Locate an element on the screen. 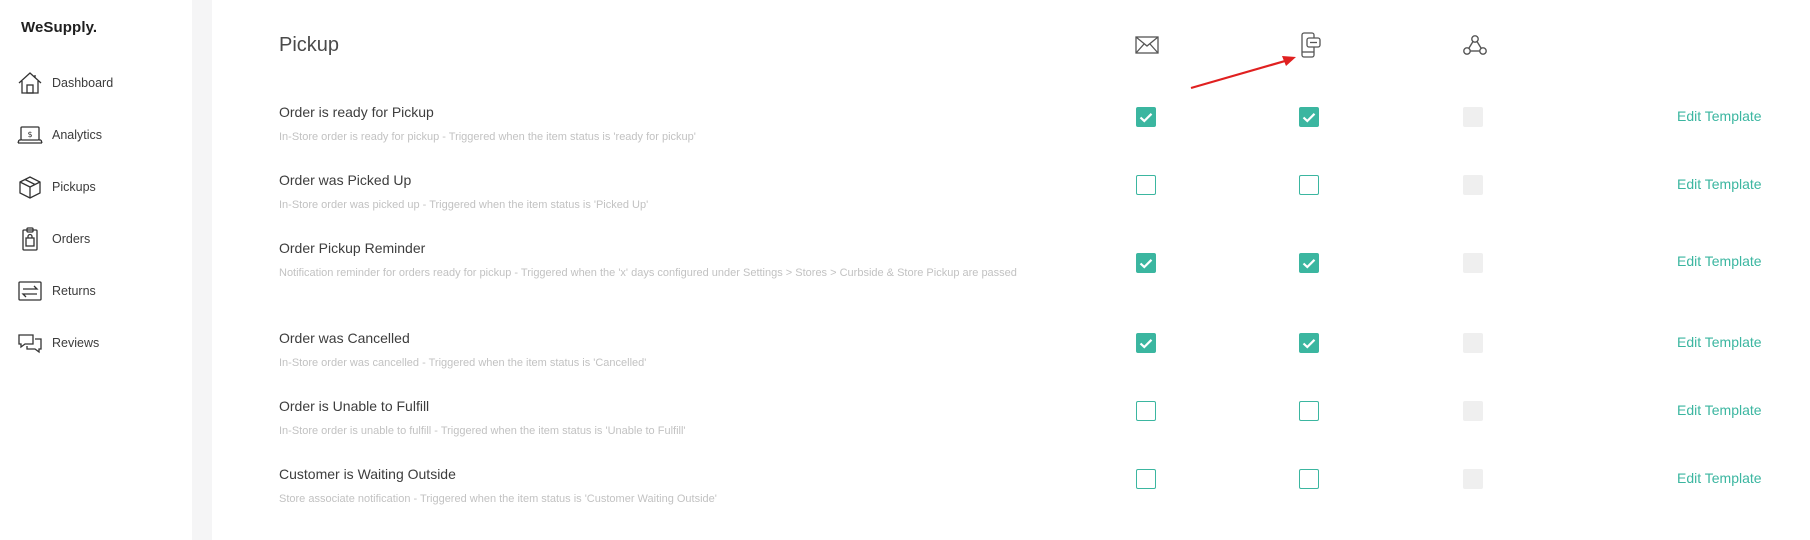 The image size is (1810, 540). sidebar-item-analytics: $ Analytics is located at coordinates (59, 135).